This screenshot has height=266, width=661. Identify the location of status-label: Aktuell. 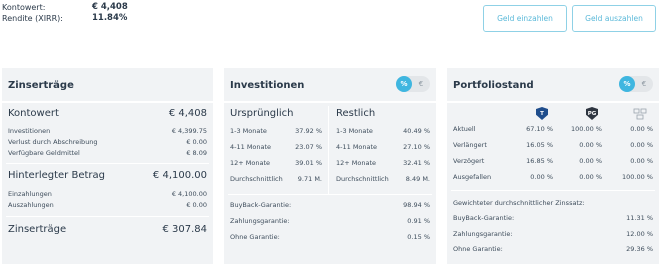
(464, 129).